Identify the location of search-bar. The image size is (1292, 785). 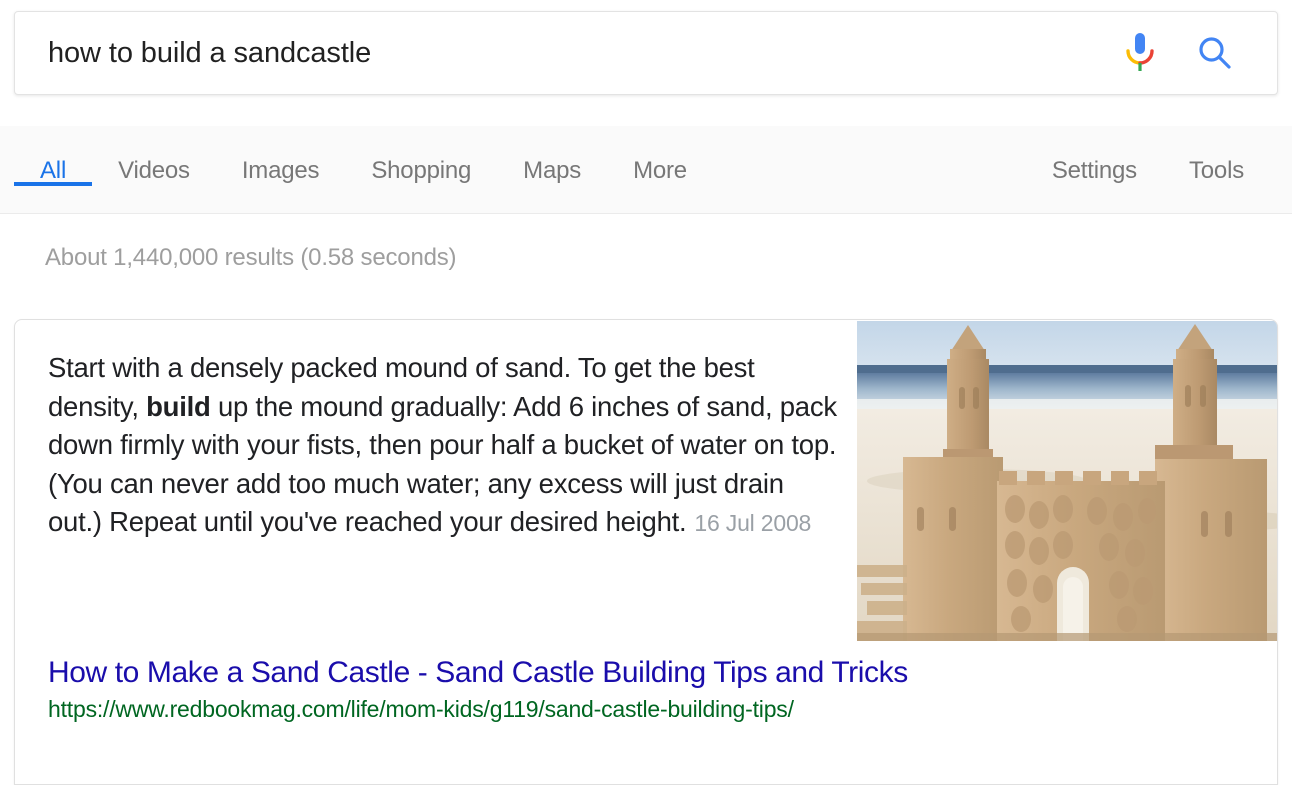
(646, 53).